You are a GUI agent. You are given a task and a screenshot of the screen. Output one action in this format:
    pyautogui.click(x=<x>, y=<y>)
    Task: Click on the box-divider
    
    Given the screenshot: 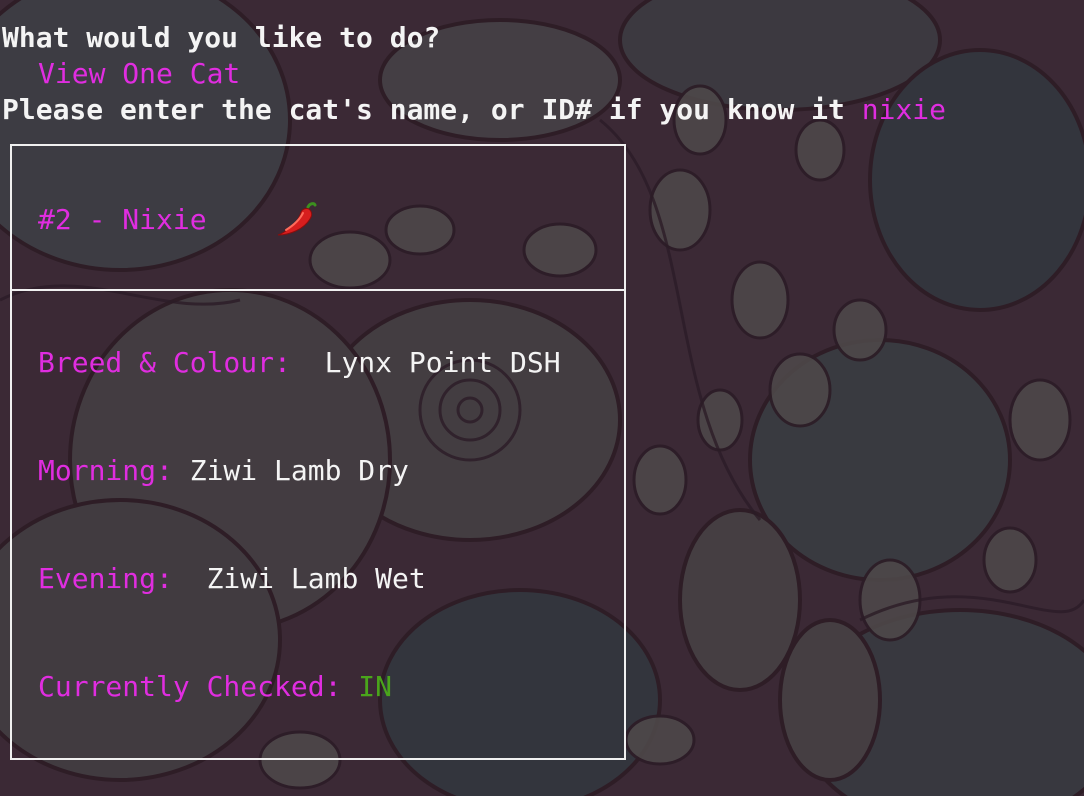 What is the action you would take?
    pyautogui.click(x=318, y=290)
    